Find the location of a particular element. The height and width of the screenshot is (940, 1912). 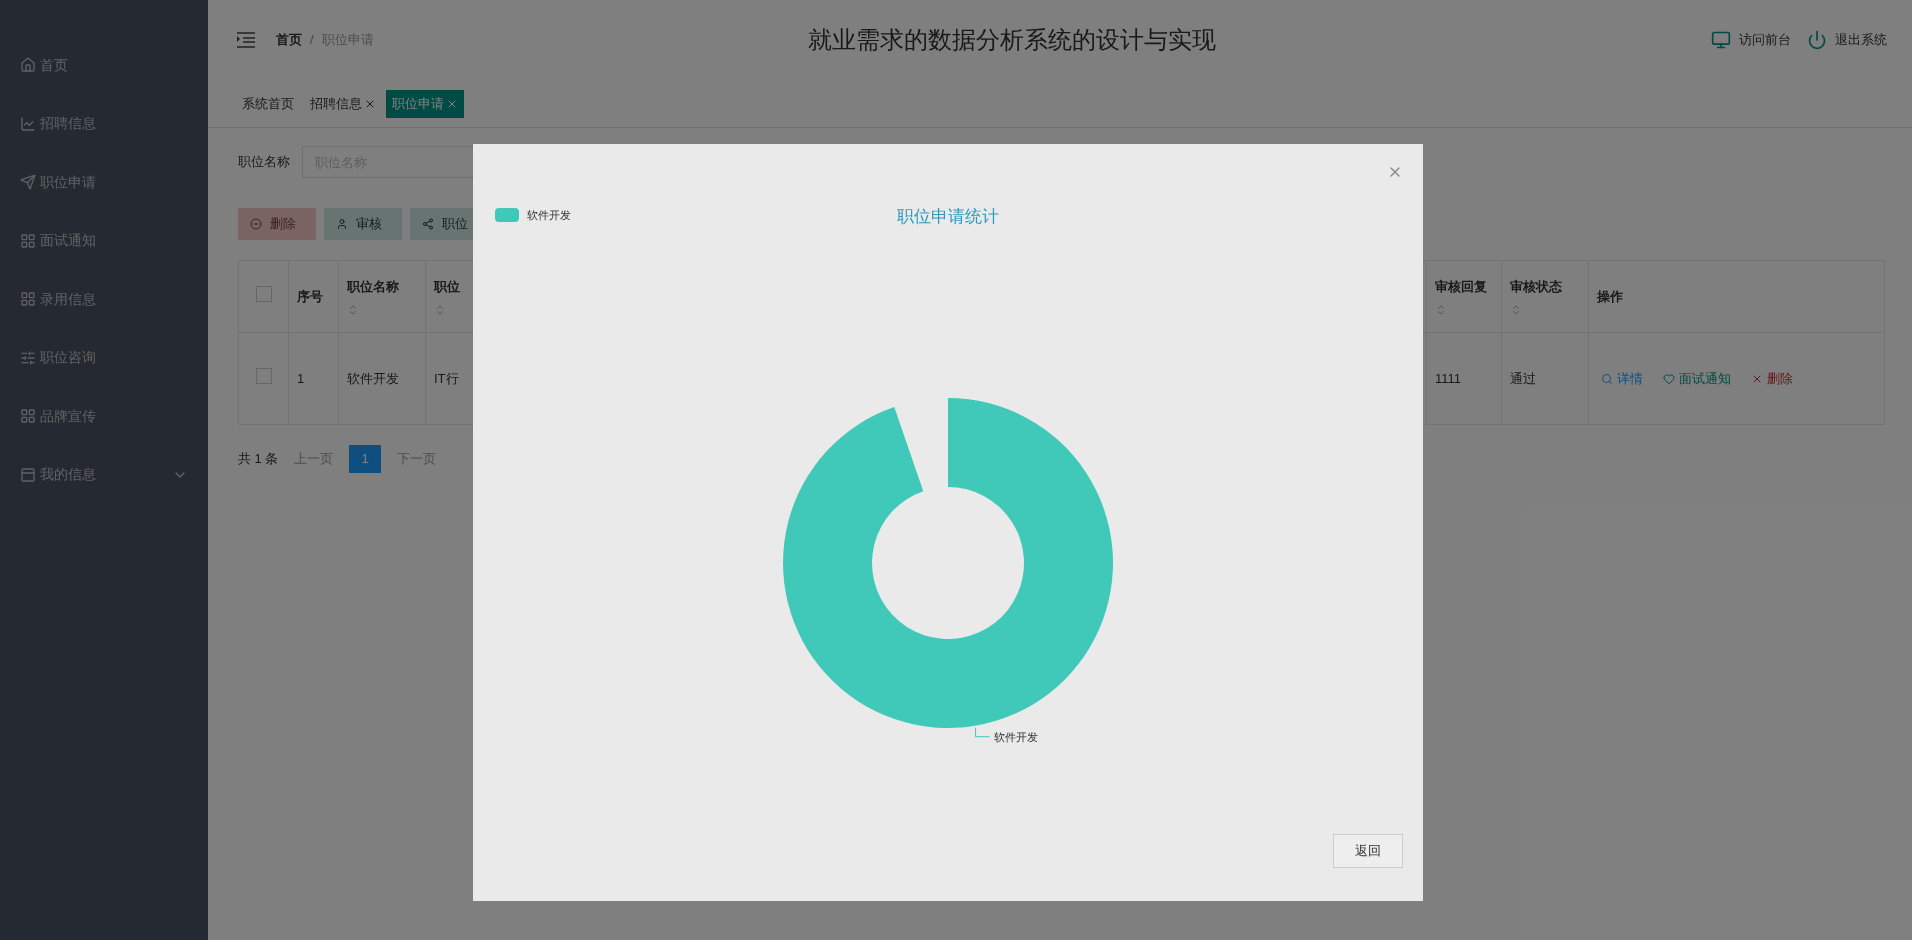

page-tab: 职位申请 is located at coordinates (425, 103).